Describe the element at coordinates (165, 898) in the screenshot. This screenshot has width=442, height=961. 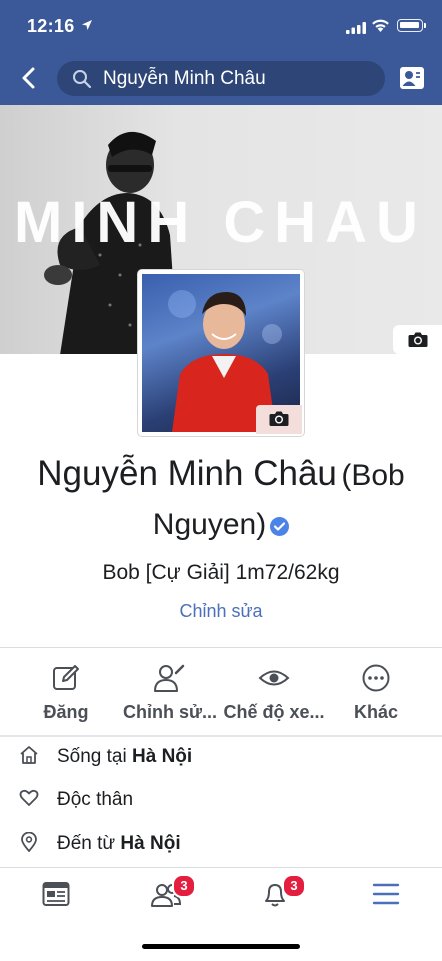
I see `tab-friend-requests: 3` at that location.